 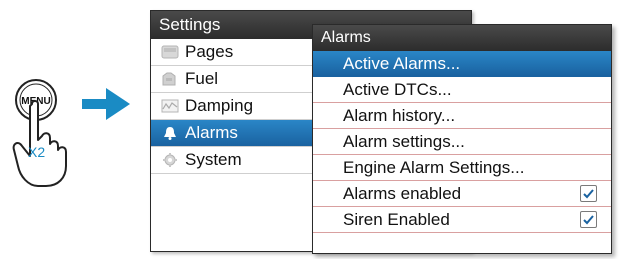 I want to click on pointing-hand-icon: MENU, so click(x=39, y=133).